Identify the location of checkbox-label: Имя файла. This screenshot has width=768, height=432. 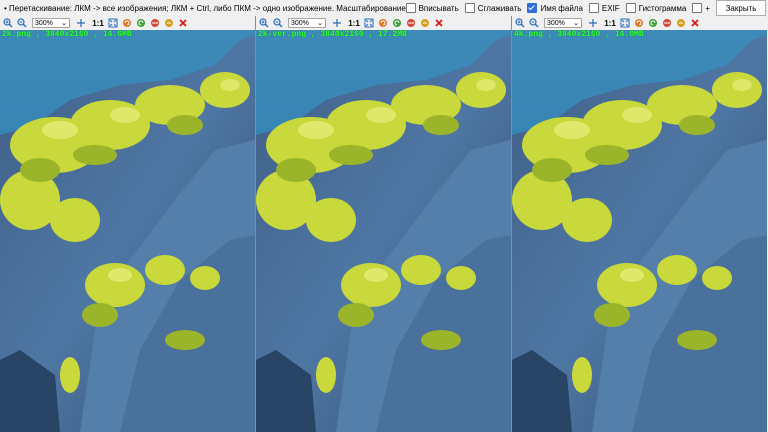
(561, 8).